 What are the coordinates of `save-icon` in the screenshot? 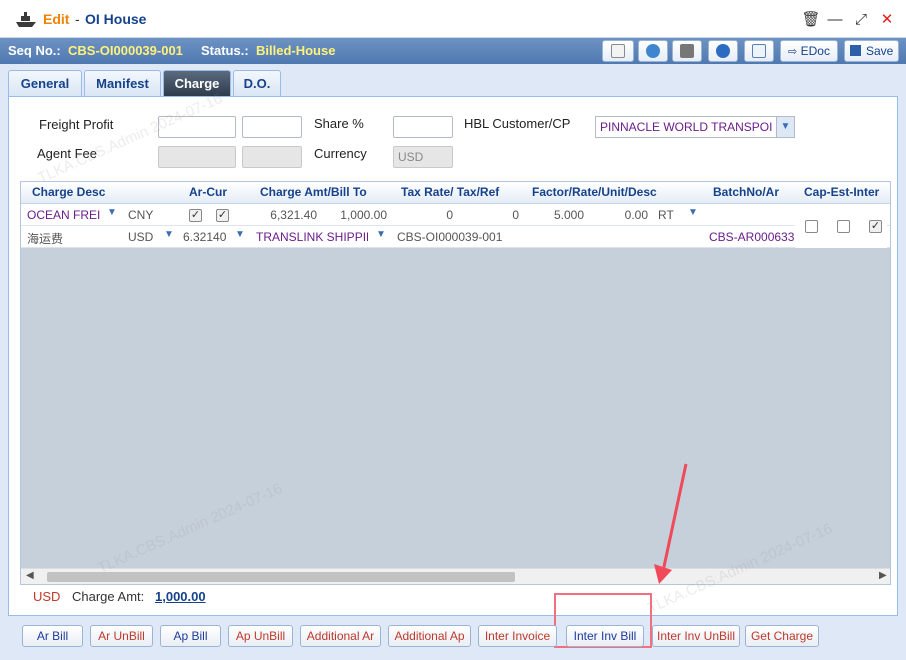 It's located at (855, 50).